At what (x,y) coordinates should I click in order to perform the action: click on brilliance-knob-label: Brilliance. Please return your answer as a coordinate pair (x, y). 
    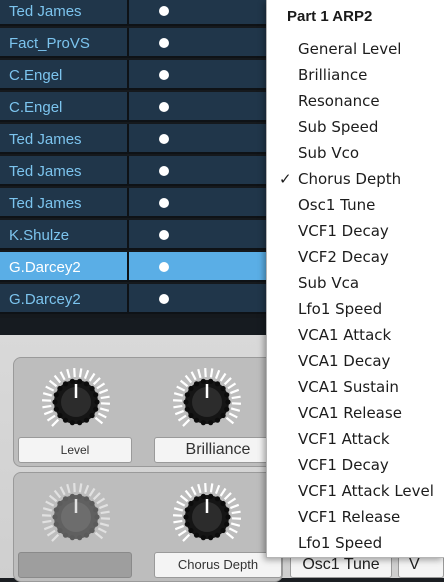
    Looking at the image, I should click on (218, 450).